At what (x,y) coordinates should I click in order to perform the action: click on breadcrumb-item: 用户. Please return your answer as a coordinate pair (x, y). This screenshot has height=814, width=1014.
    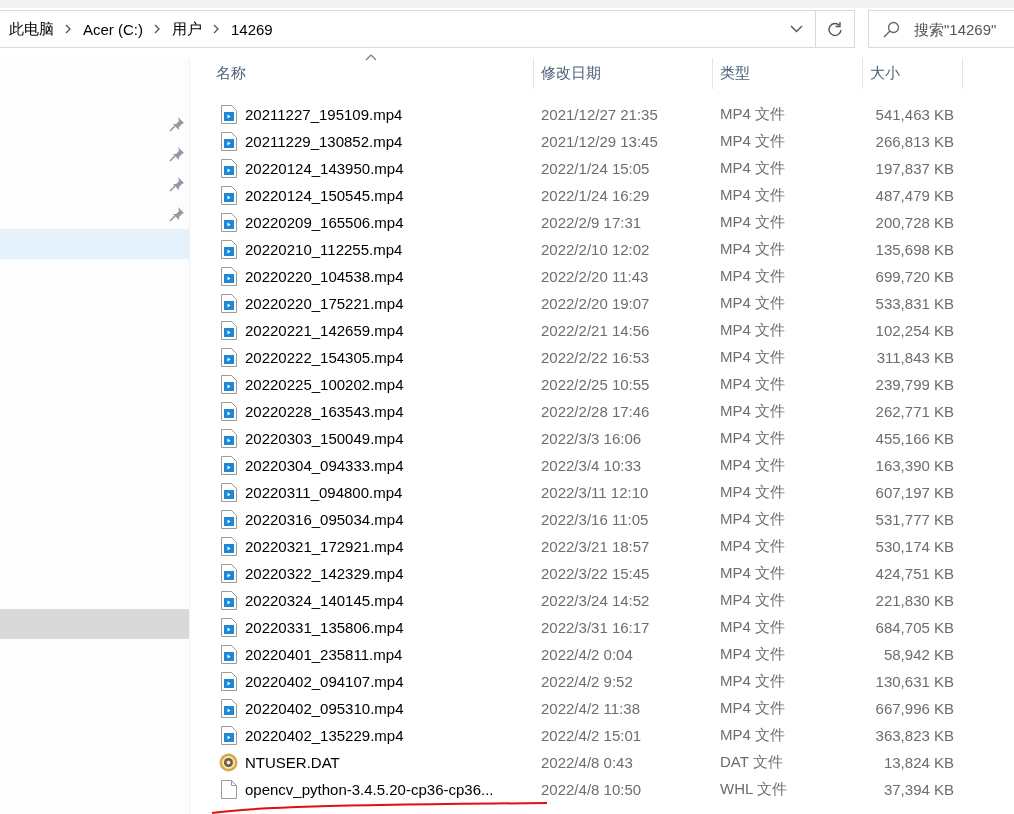
    Looking at the image, I should click on (187, 29).